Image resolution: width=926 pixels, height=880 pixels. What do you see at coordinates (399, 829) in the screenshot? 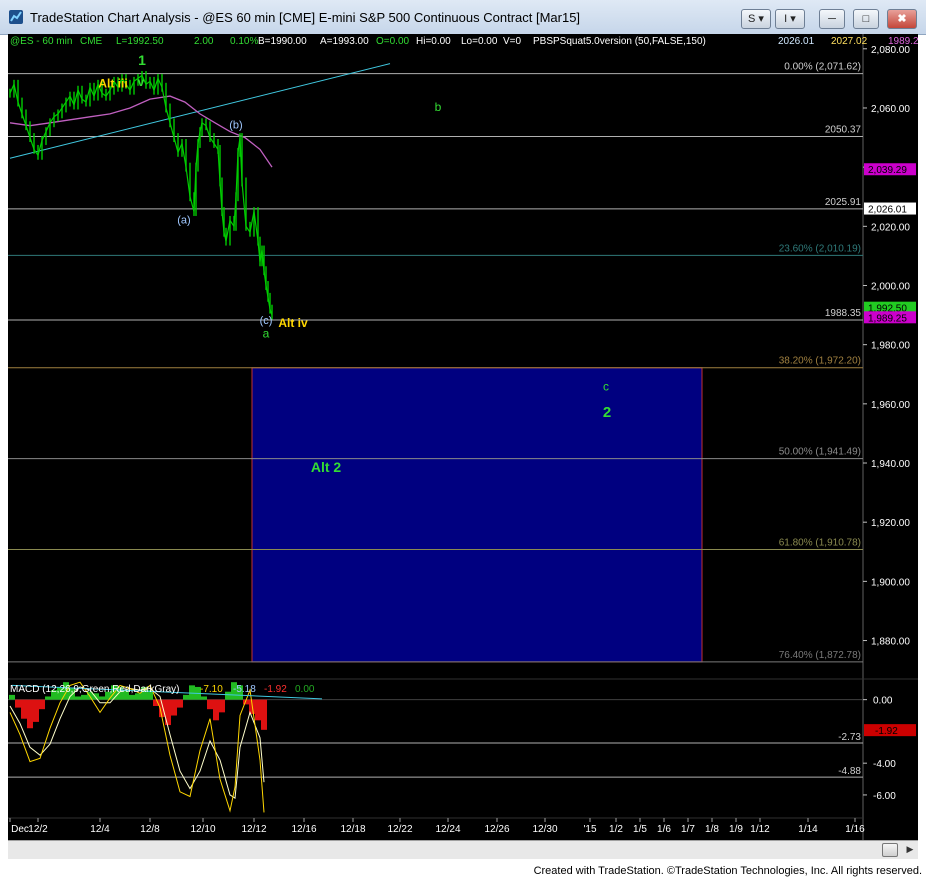
I see `x-axis-tick-label: 12/22` at bounding box center [399, 829].